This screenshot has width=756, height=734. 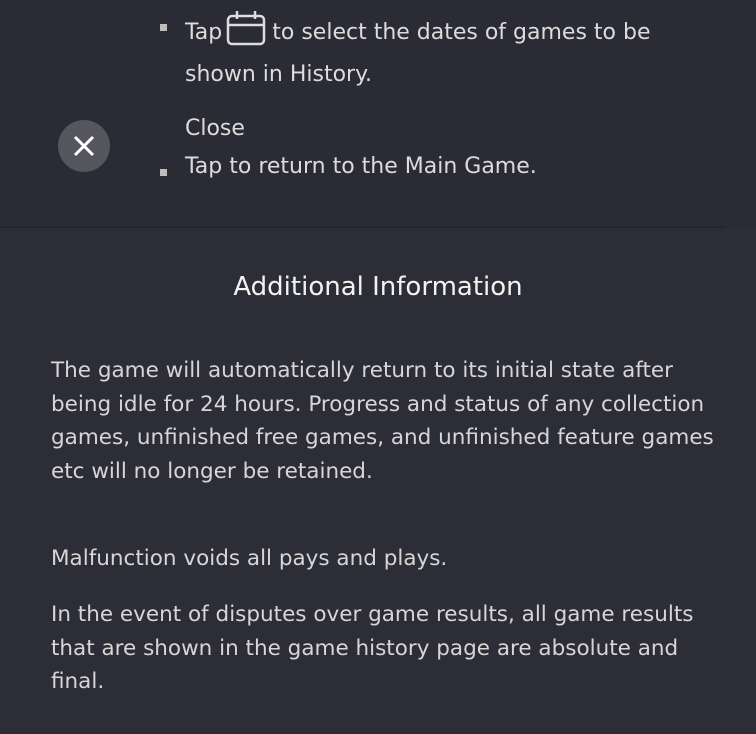 What do you see at coordinates (278, 74) in the screenshot?
I see `calendar-instruction-line2: shown in History.` at bounding box center [278, 74].